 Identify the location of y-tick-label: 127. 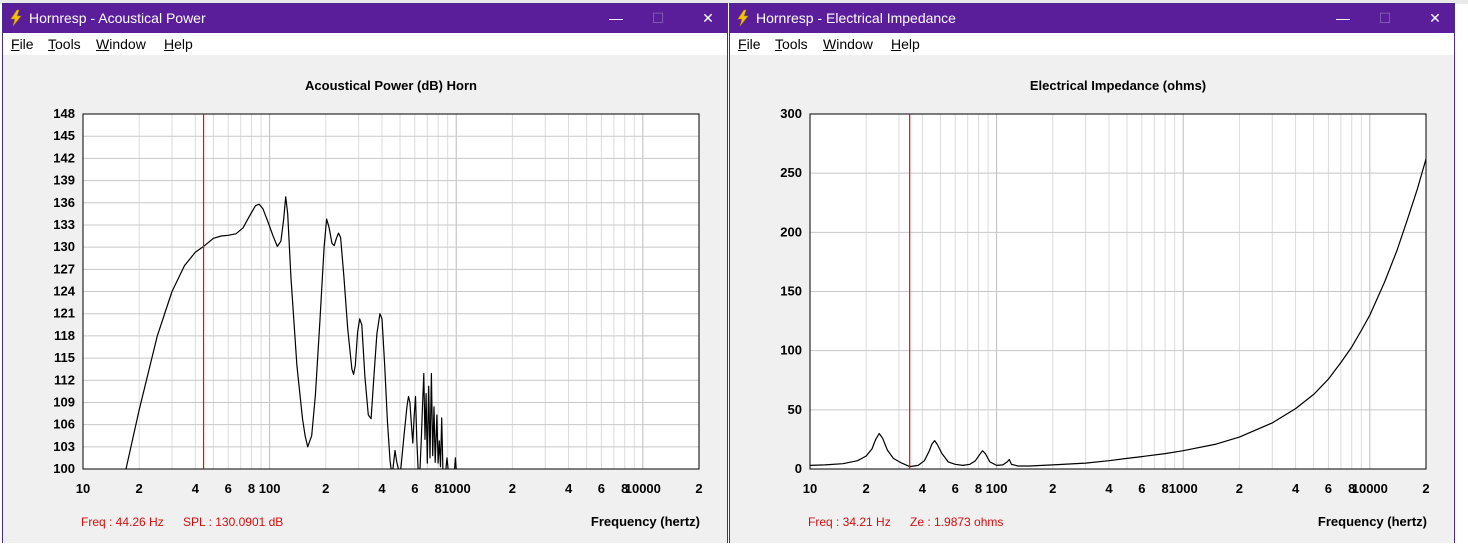
(64, 268).